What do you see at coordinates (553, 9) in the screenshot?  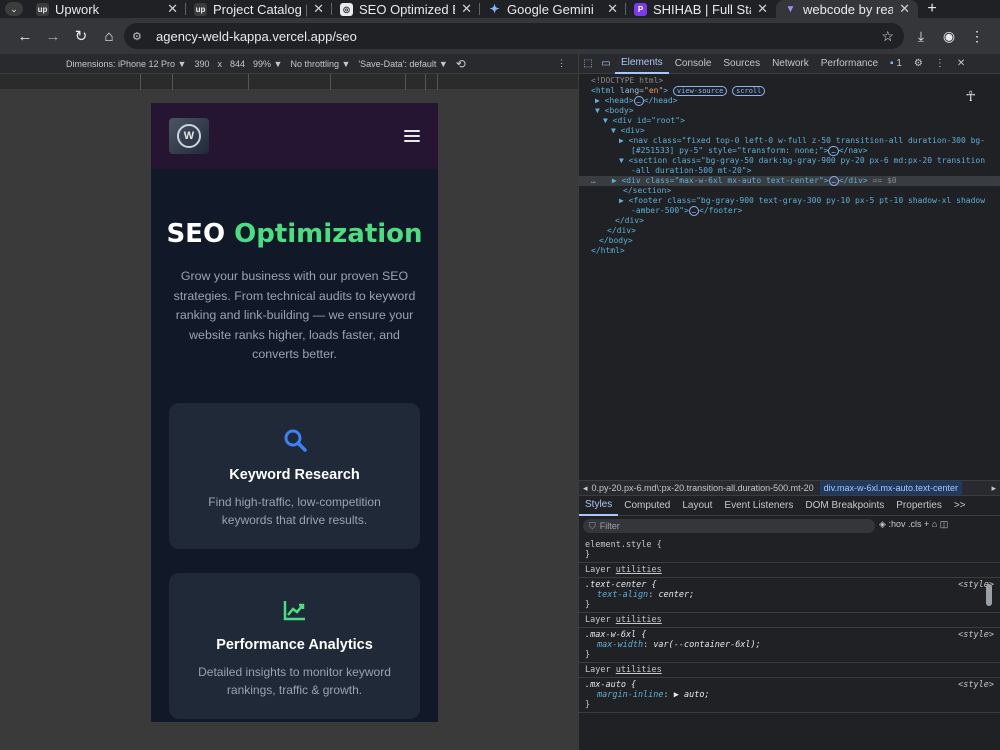 I see `tab-google-gemini: ✦ Google Gemini ✕` at bounding box center [553, 9].